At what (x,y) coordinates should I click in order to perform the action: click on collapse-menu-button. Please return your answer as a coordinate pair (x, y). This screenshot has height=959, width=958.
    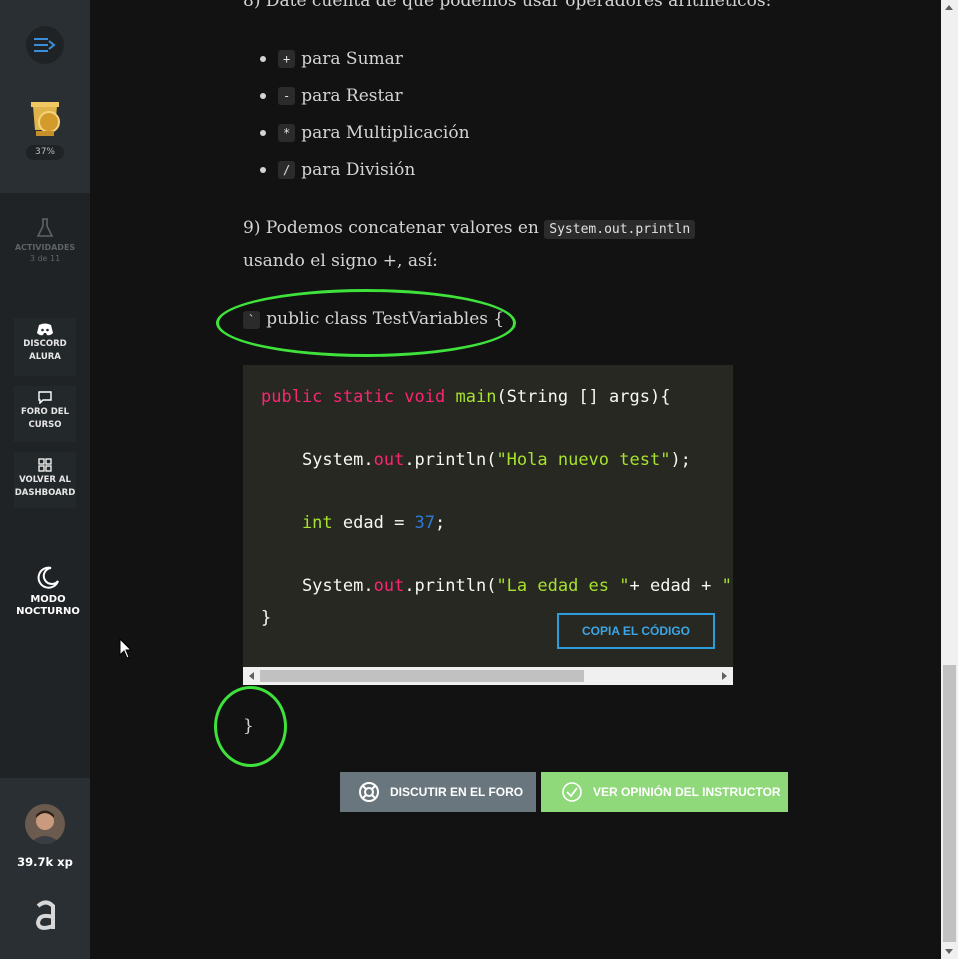
    Looking at the image, I should click on (45, 45).